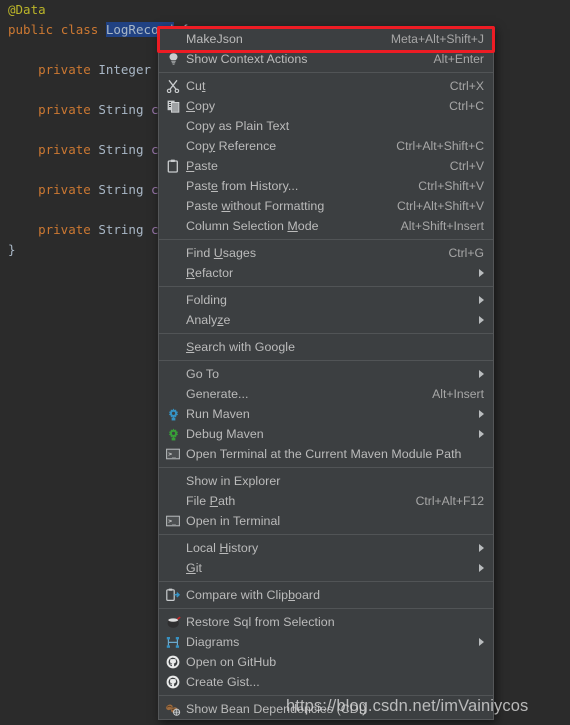 The image size is (570, 725). What do you see at coordinates (326, 595) in the screenshot?
I see `menu-item-compare-with-clipboard: Compare with Clipboard` at bounding box center [326, 595].